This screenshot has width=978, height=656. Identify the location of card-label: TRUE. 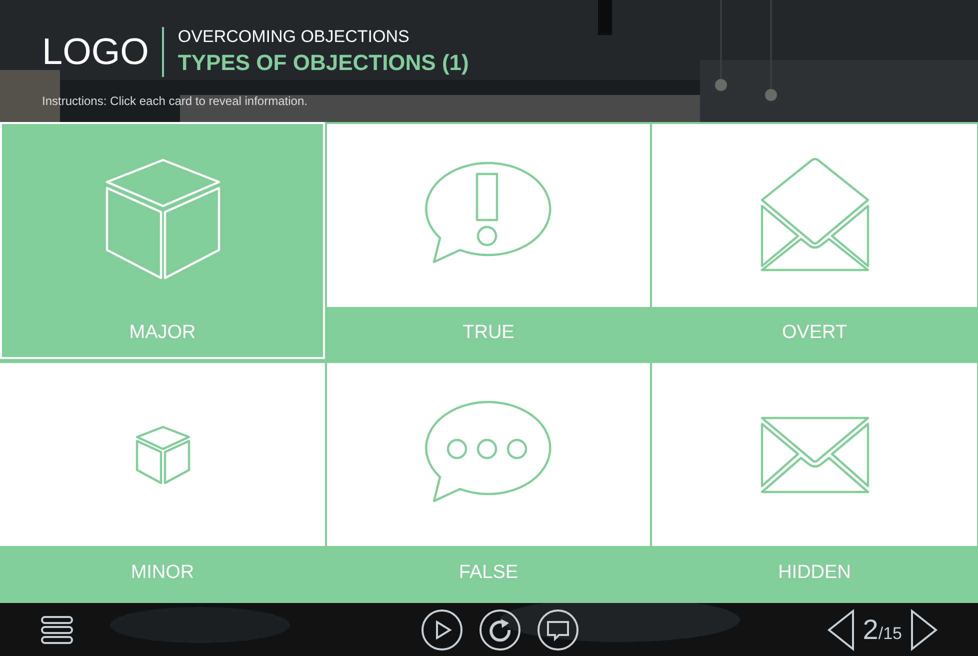
(488, 333).